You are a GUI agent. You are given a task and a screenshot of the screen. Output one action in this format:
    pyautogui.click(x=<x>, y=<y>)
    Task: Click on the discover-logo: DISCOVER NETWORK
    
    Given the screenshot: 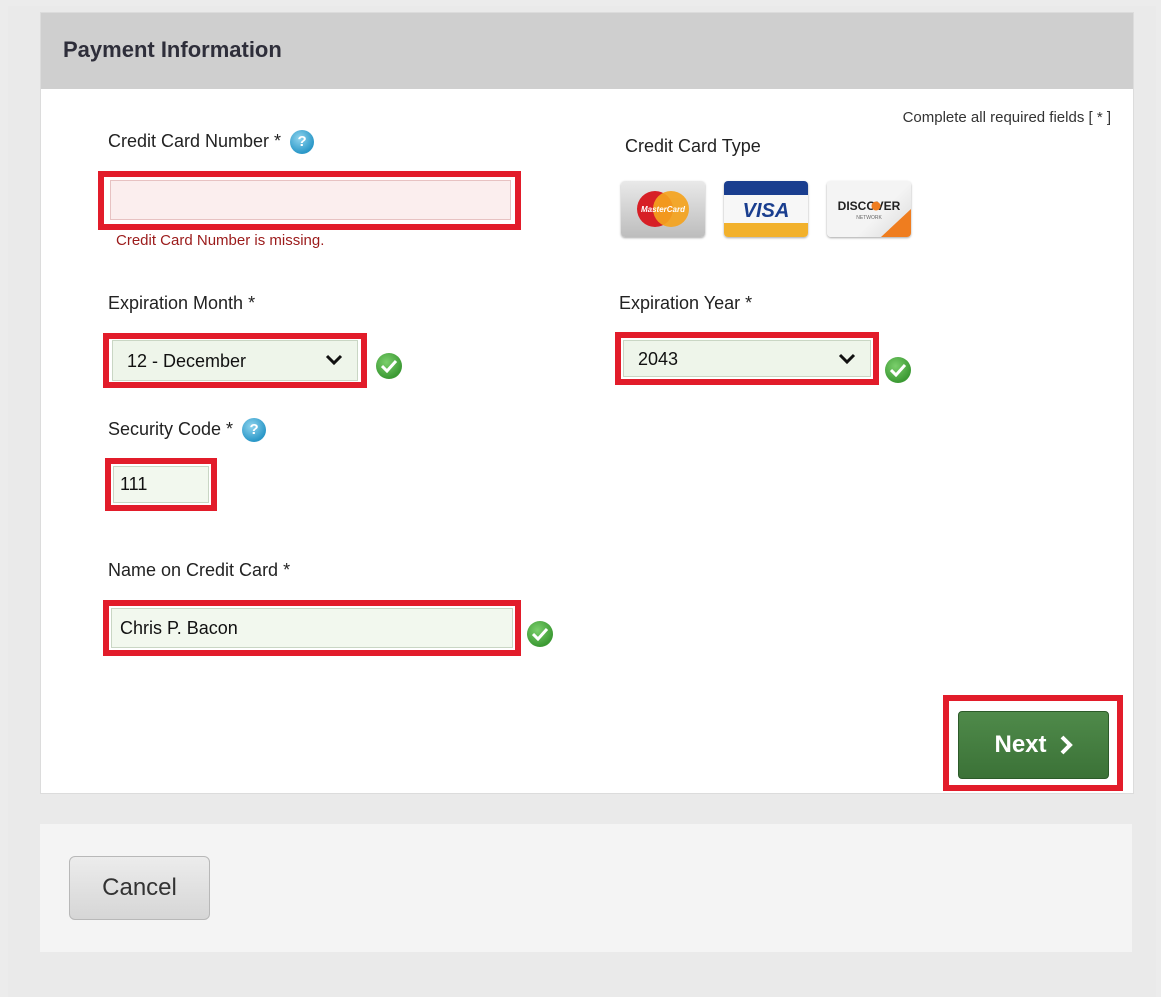 What is the action you would take?
    pyautogui.click(x=869, y=209)
    